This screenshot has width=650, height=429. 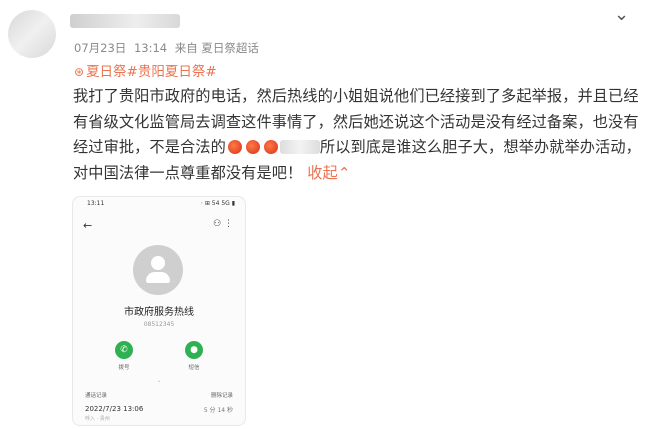 What do you see at coordinates (100, 48) in the screenshot?
I see `post-date: 07月23日` at bounding box center [100, 48].